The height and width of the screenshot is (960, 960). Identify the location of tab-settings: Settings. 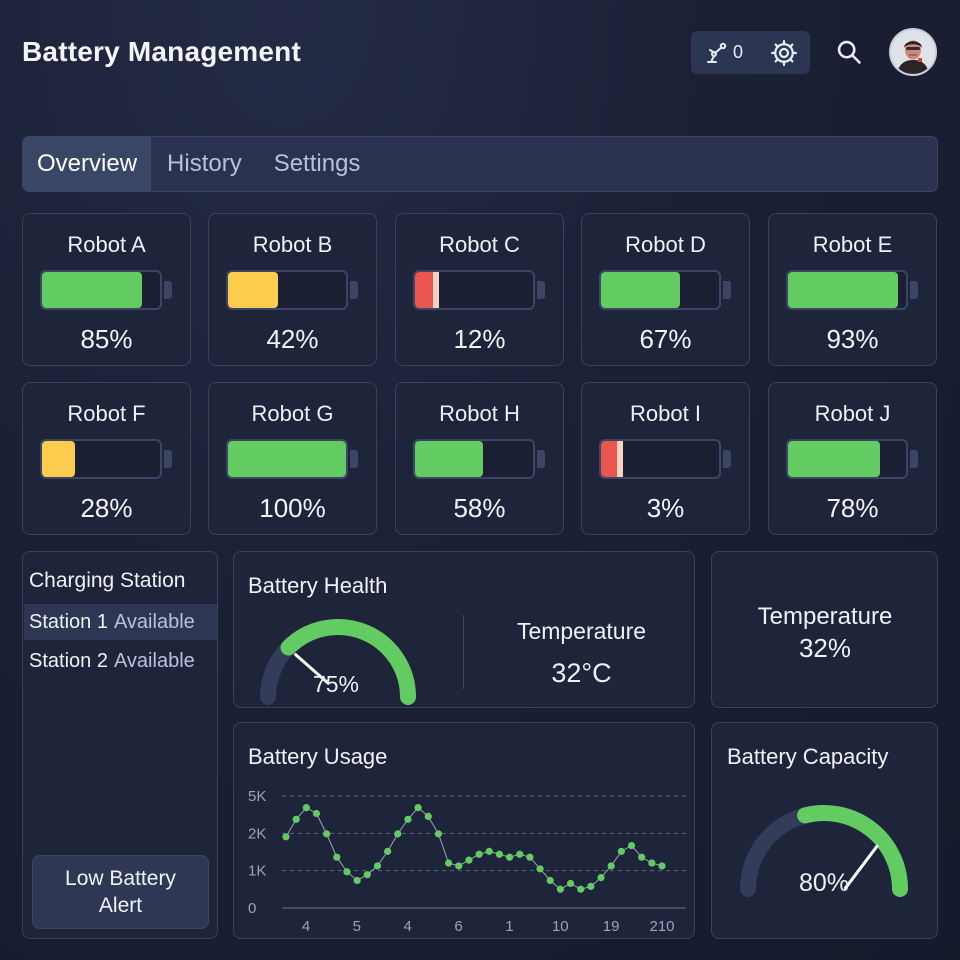
(317, 164).